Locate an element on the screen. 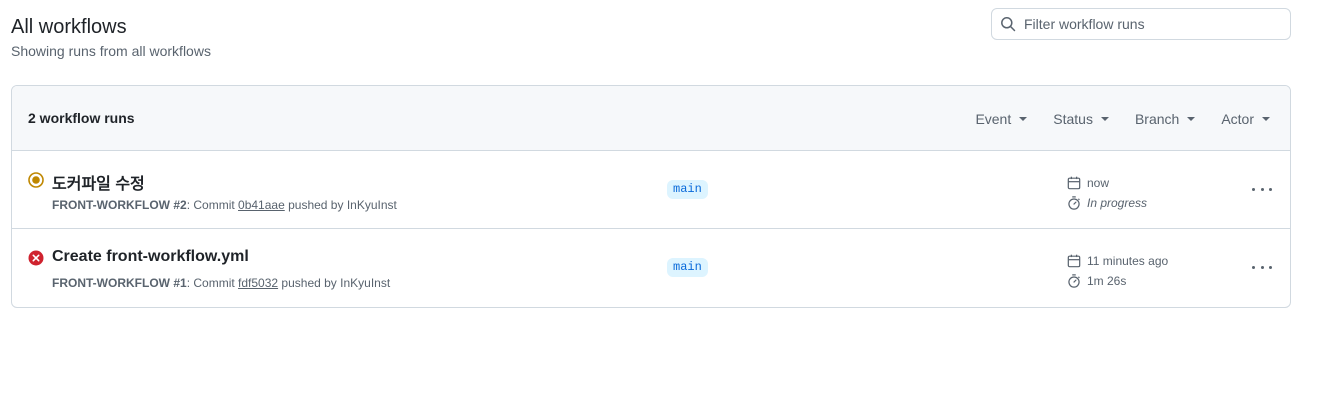 The height and width of the screenshot is (404, 1334). runs-filters: Event Status Branch Actor is located at coordinates (1109, 118).